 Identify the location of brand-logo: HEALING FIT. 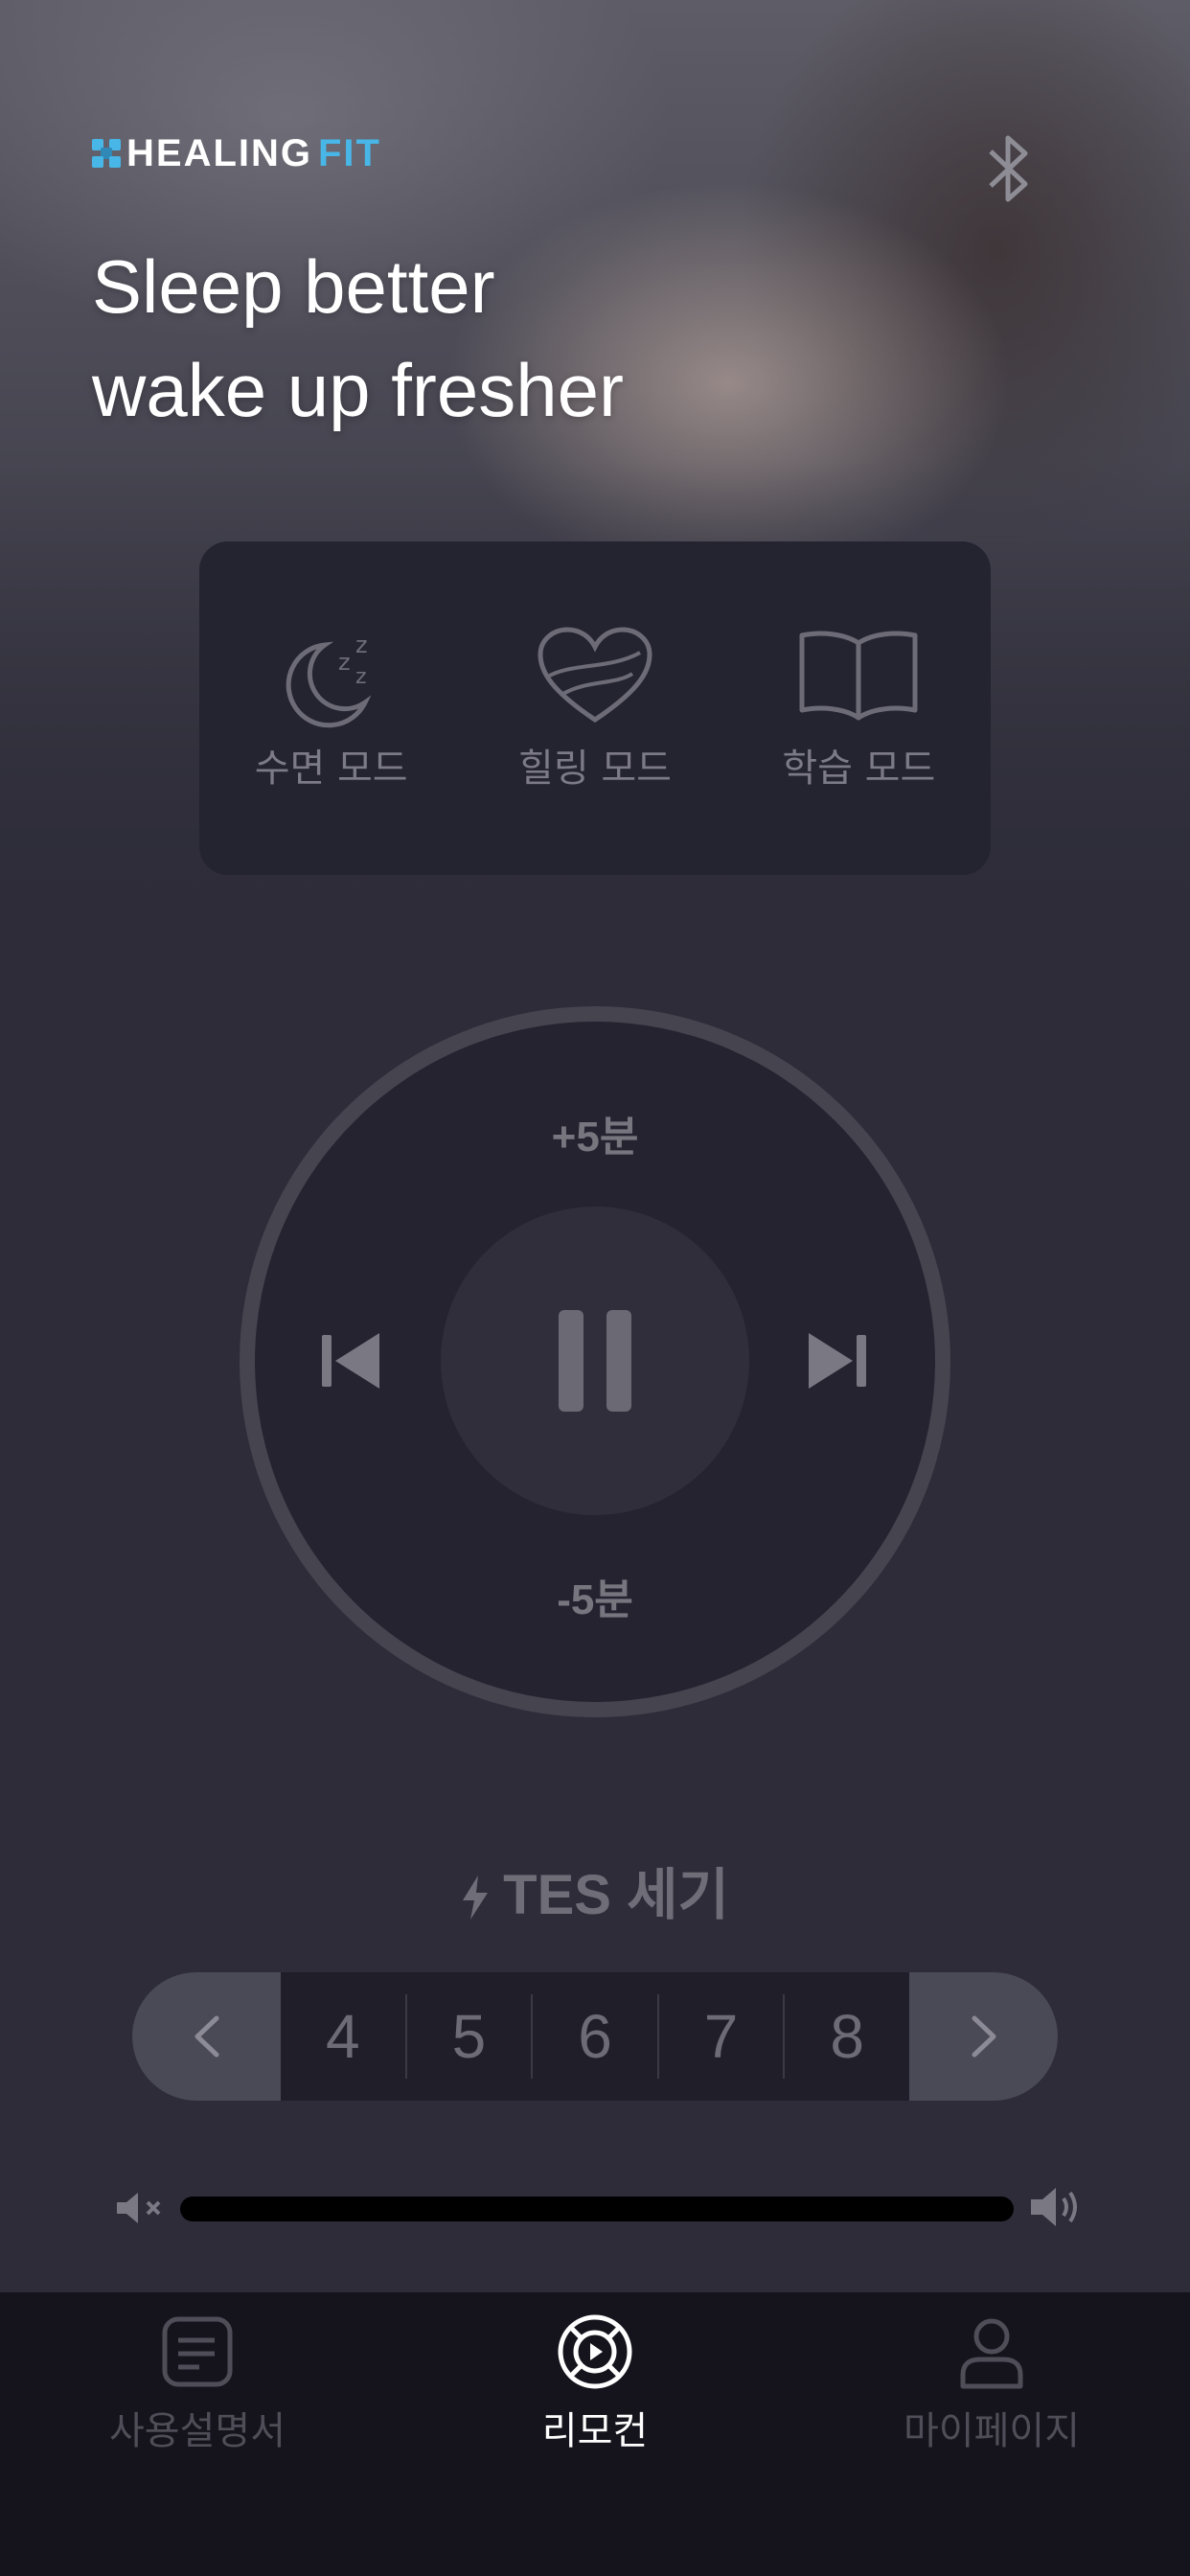
(237, 153).